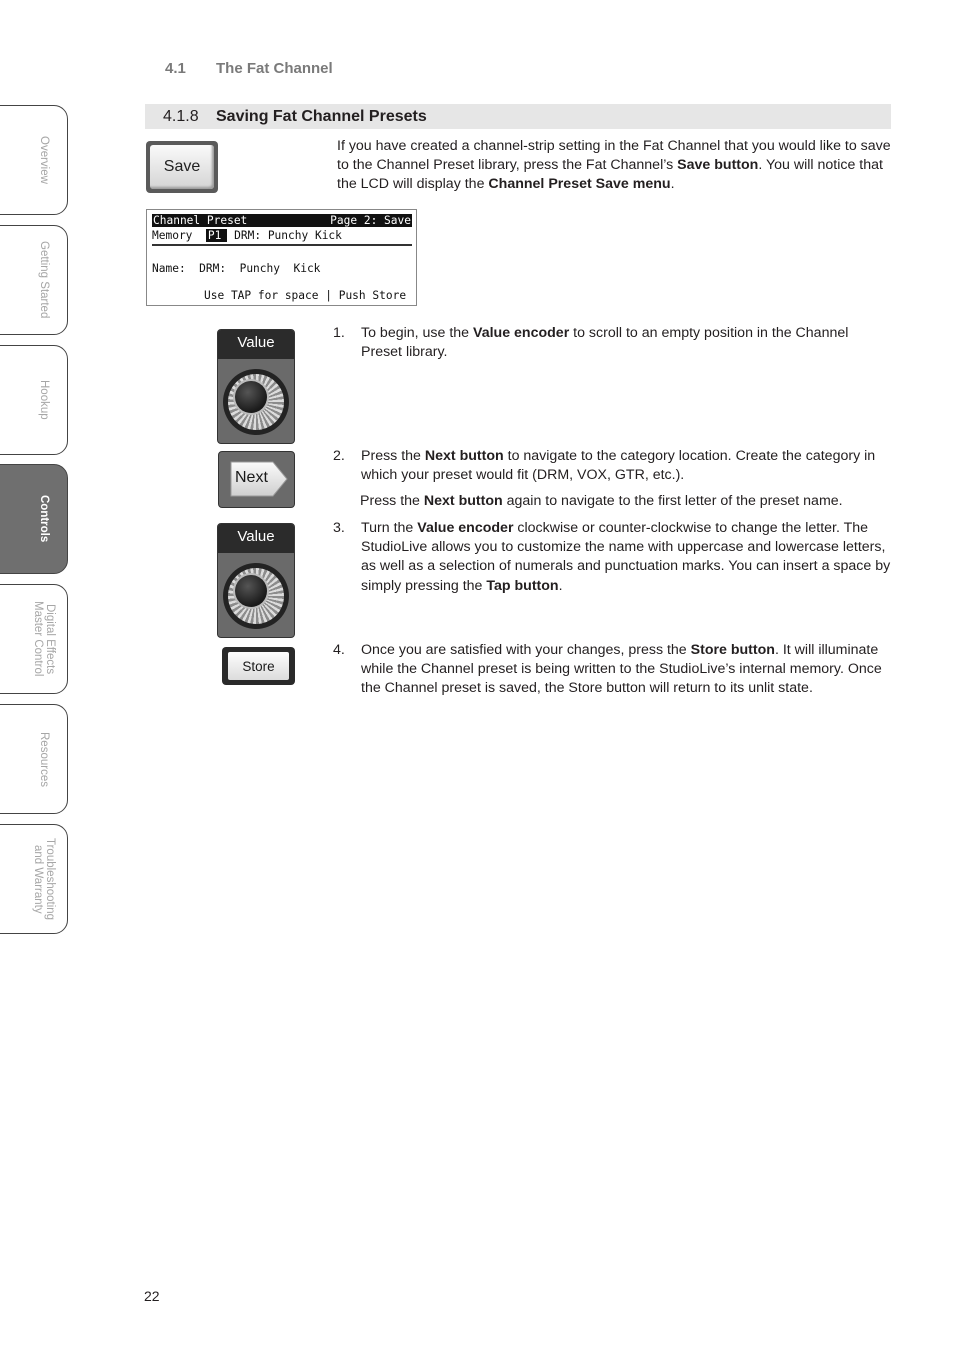  What do you see at coordinates (417, 333) in the screenshot?
I see `step-text: To begin, use the` at bounding box center [417, 333].